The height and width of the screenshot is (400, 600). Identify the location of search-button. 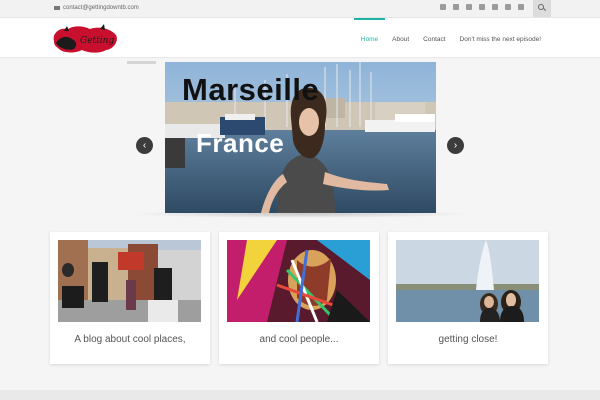
(542, 8).